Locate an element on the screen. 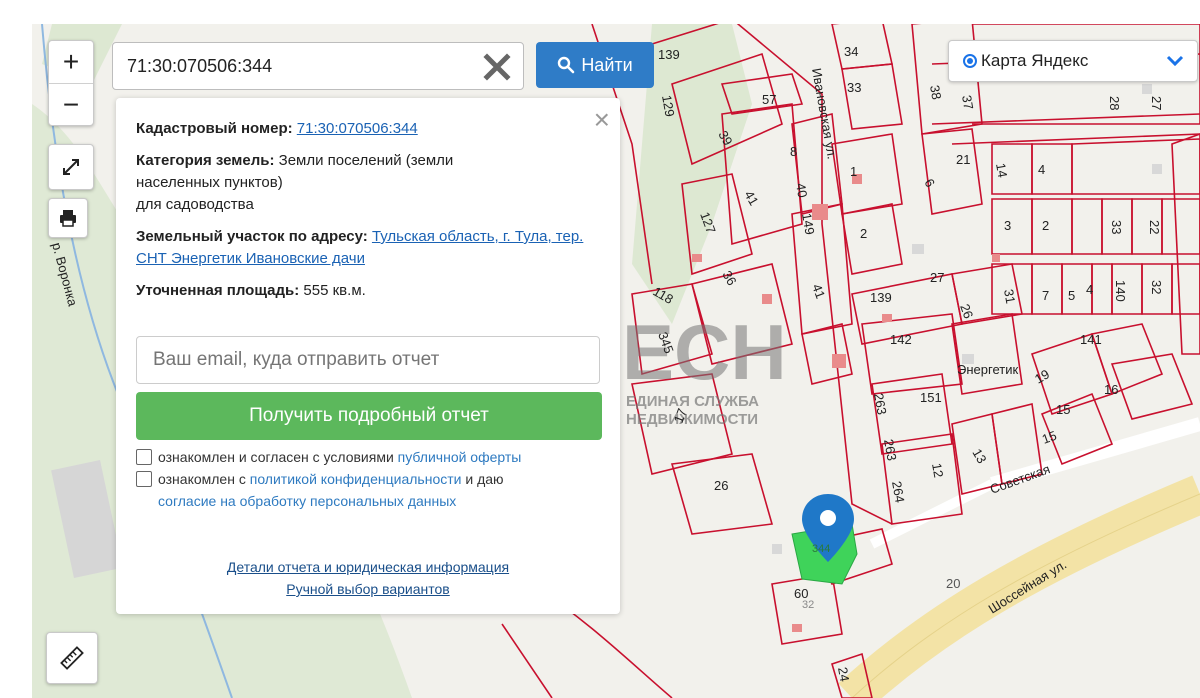  category-use: для садоводства is located at coordinates (195, 204).